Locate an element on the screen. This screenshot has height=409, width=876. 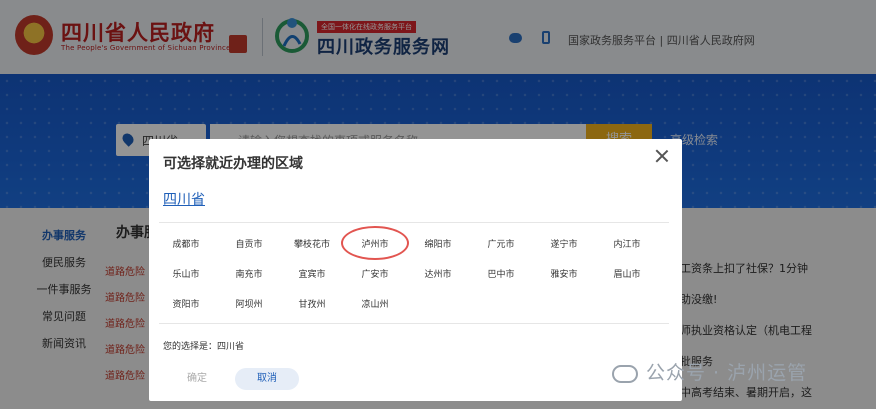
city-option: 巴中市 is located at coordinates (501, 273).